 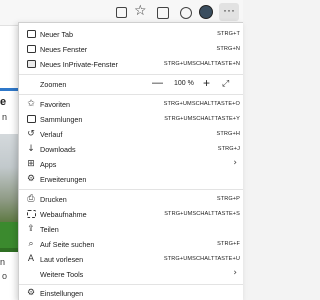 I want to click on read-aloud-icon: A, so click(x=31, y=259).